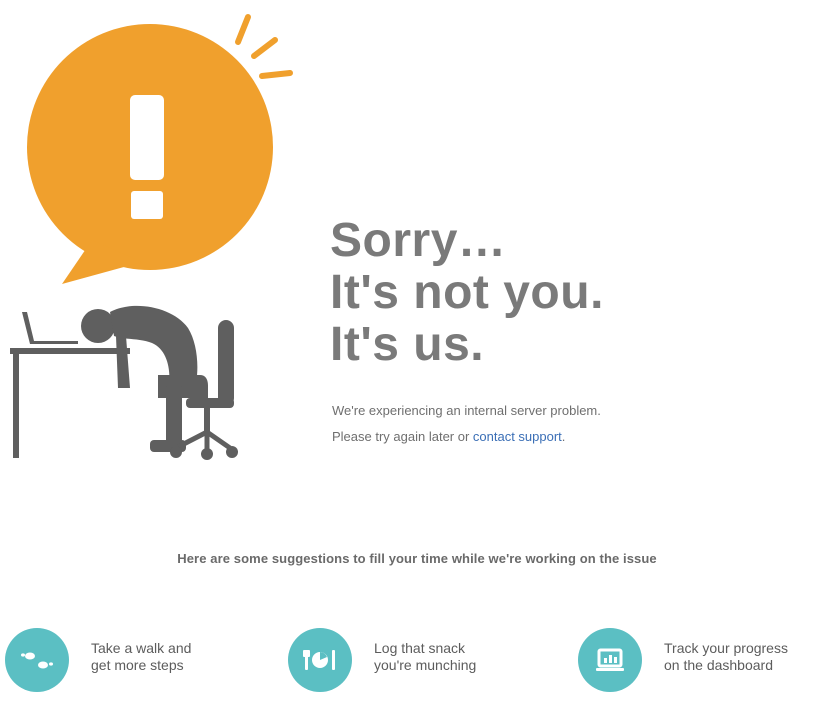 This screenshot has width=834, height=707. What do you see at coordinates (141, 648) in the screenshot?
I see `suggestion-line-1: Take a walk and` at bounding box center [141, 648].